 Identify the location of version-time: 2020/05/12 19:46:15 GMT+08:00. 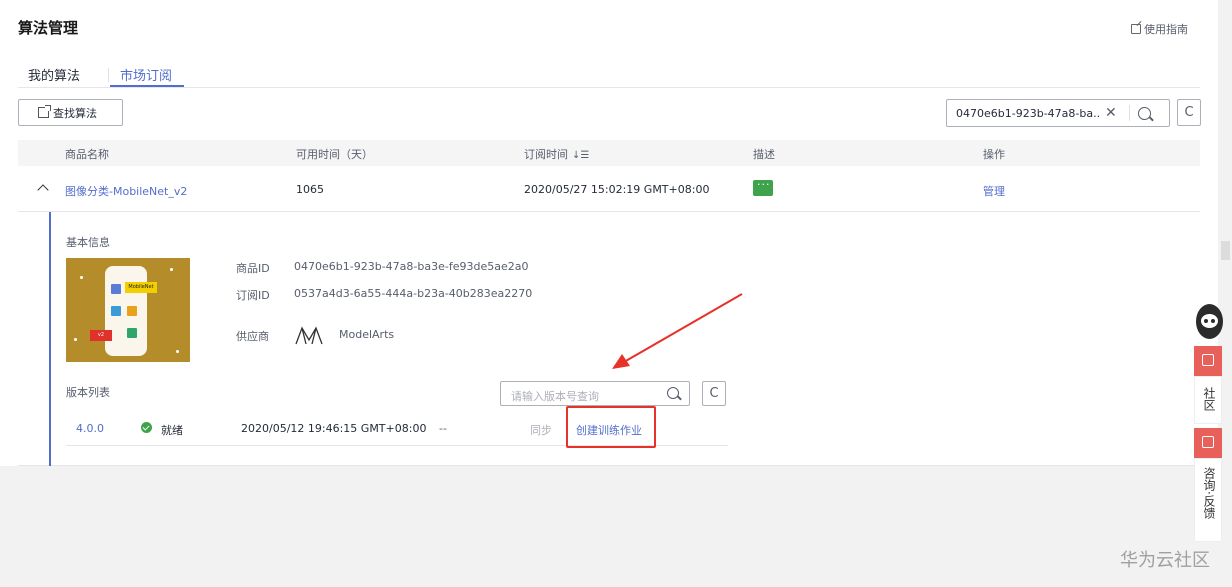
(334, 428).